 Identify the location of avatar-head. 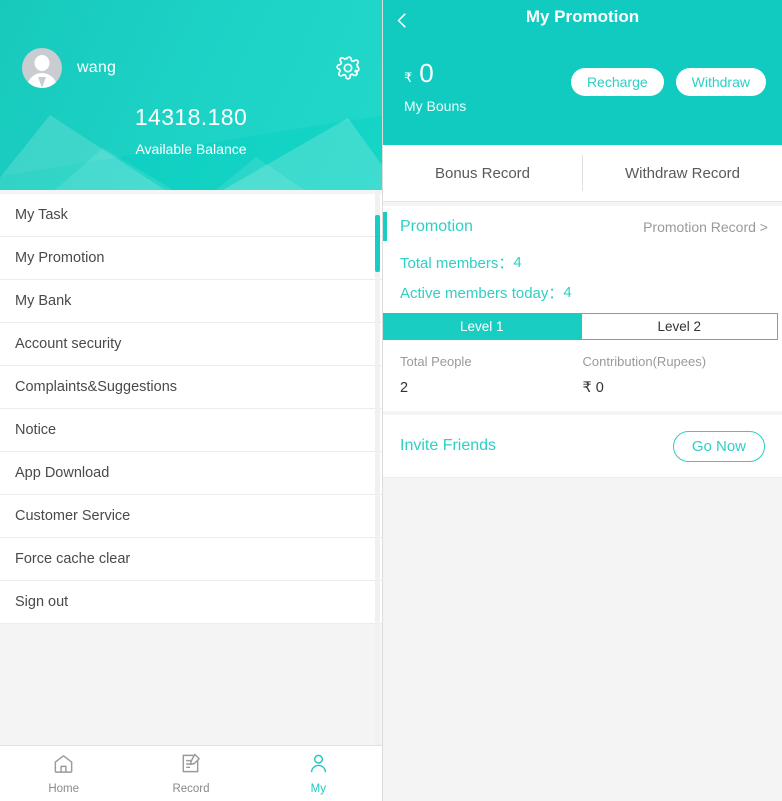
(42, 63).